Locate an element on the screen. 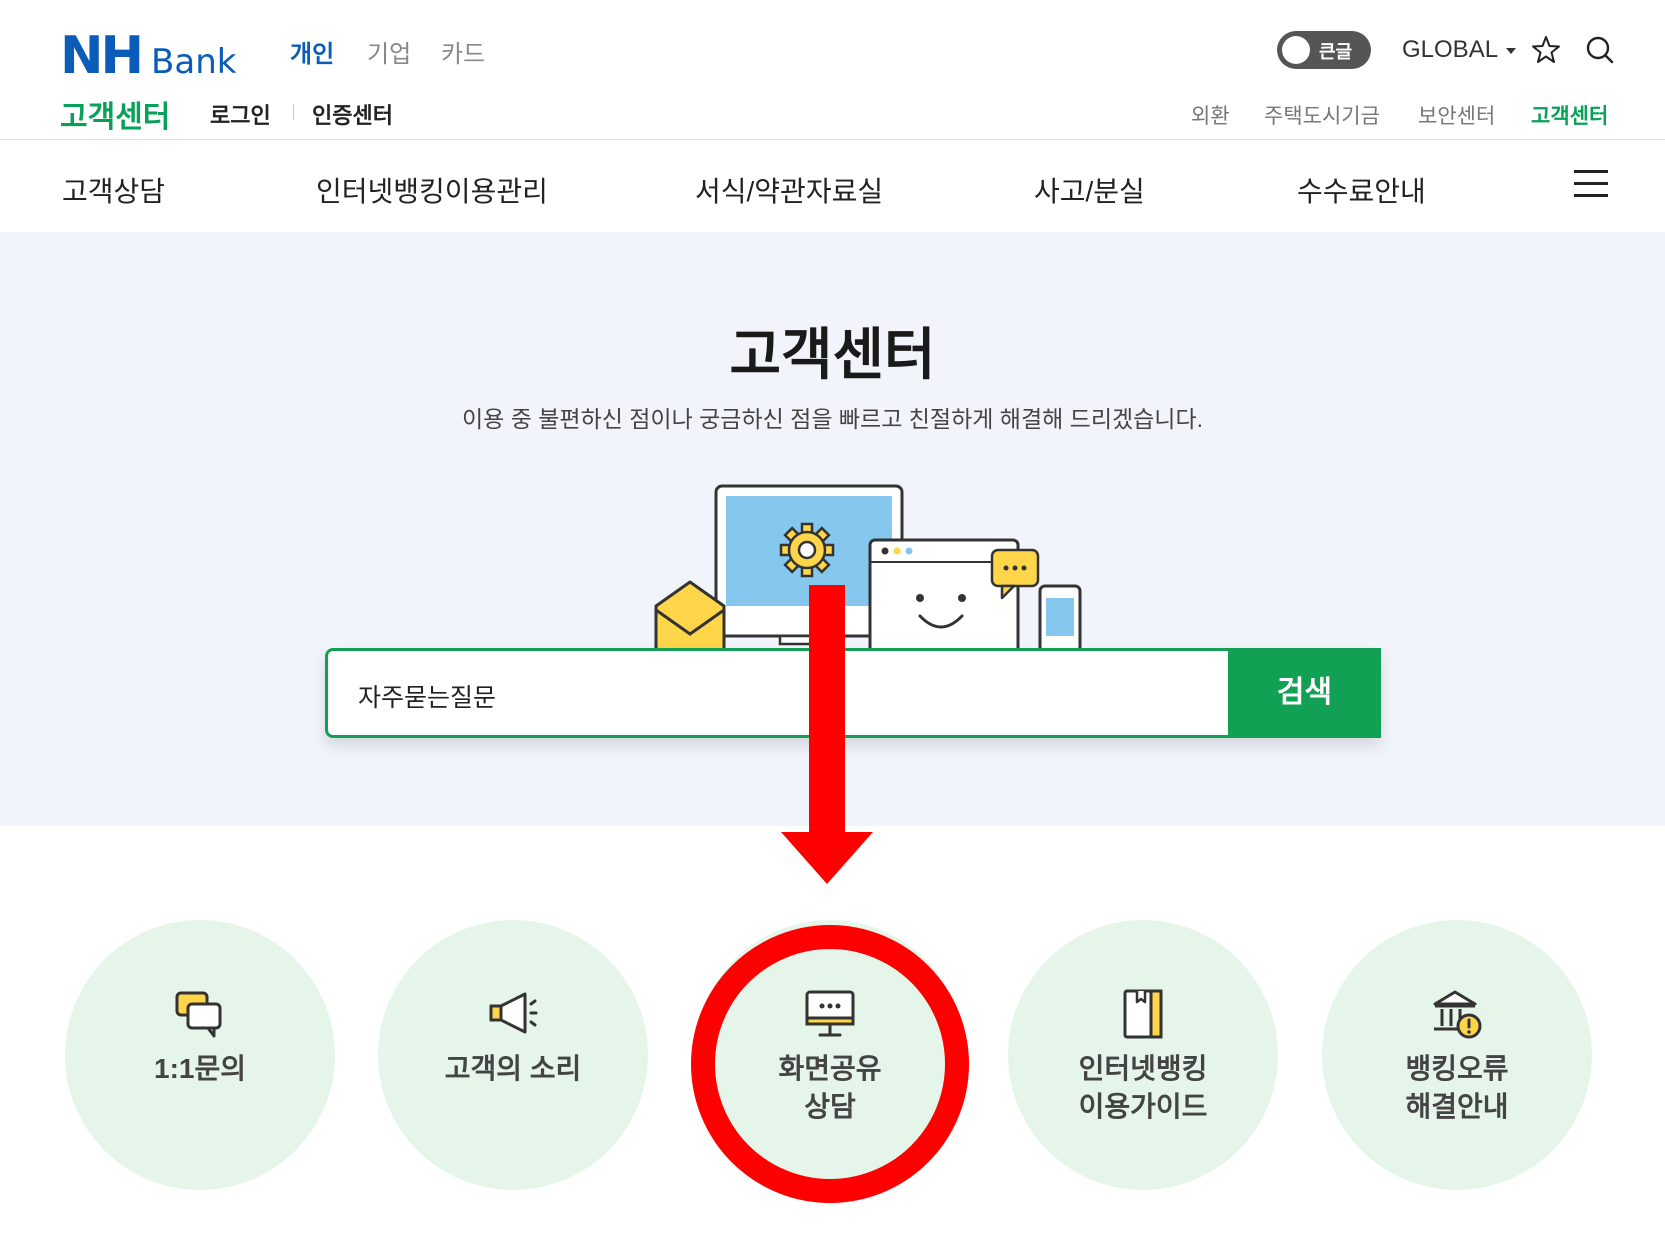  nav-item-consultation: 고객상담 is located at coordinates (113, 190).